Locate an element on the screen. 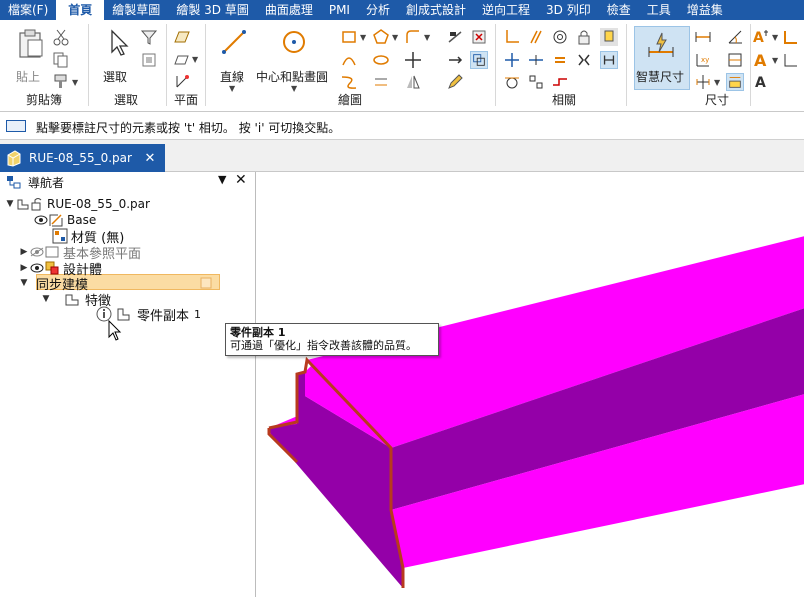 The height and width of the screenshot is (597, 804). copy-icon is located at coordinates (61, 60).